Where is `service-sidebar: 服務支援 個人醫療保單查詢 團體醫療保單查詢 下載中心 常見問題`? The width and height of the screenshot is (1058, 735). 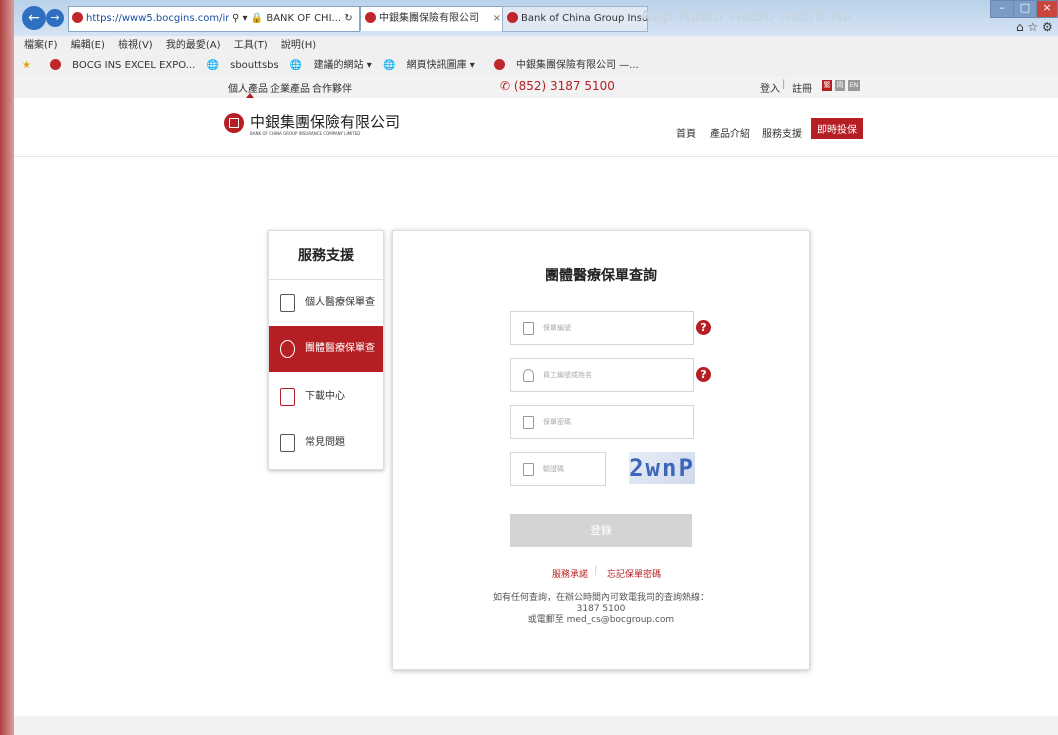
service-sidebar: 服務支援 個人醫療保單查詢 團體醫療保單查詢 下載中心 常見問題 is located at coordinates (326, 350).